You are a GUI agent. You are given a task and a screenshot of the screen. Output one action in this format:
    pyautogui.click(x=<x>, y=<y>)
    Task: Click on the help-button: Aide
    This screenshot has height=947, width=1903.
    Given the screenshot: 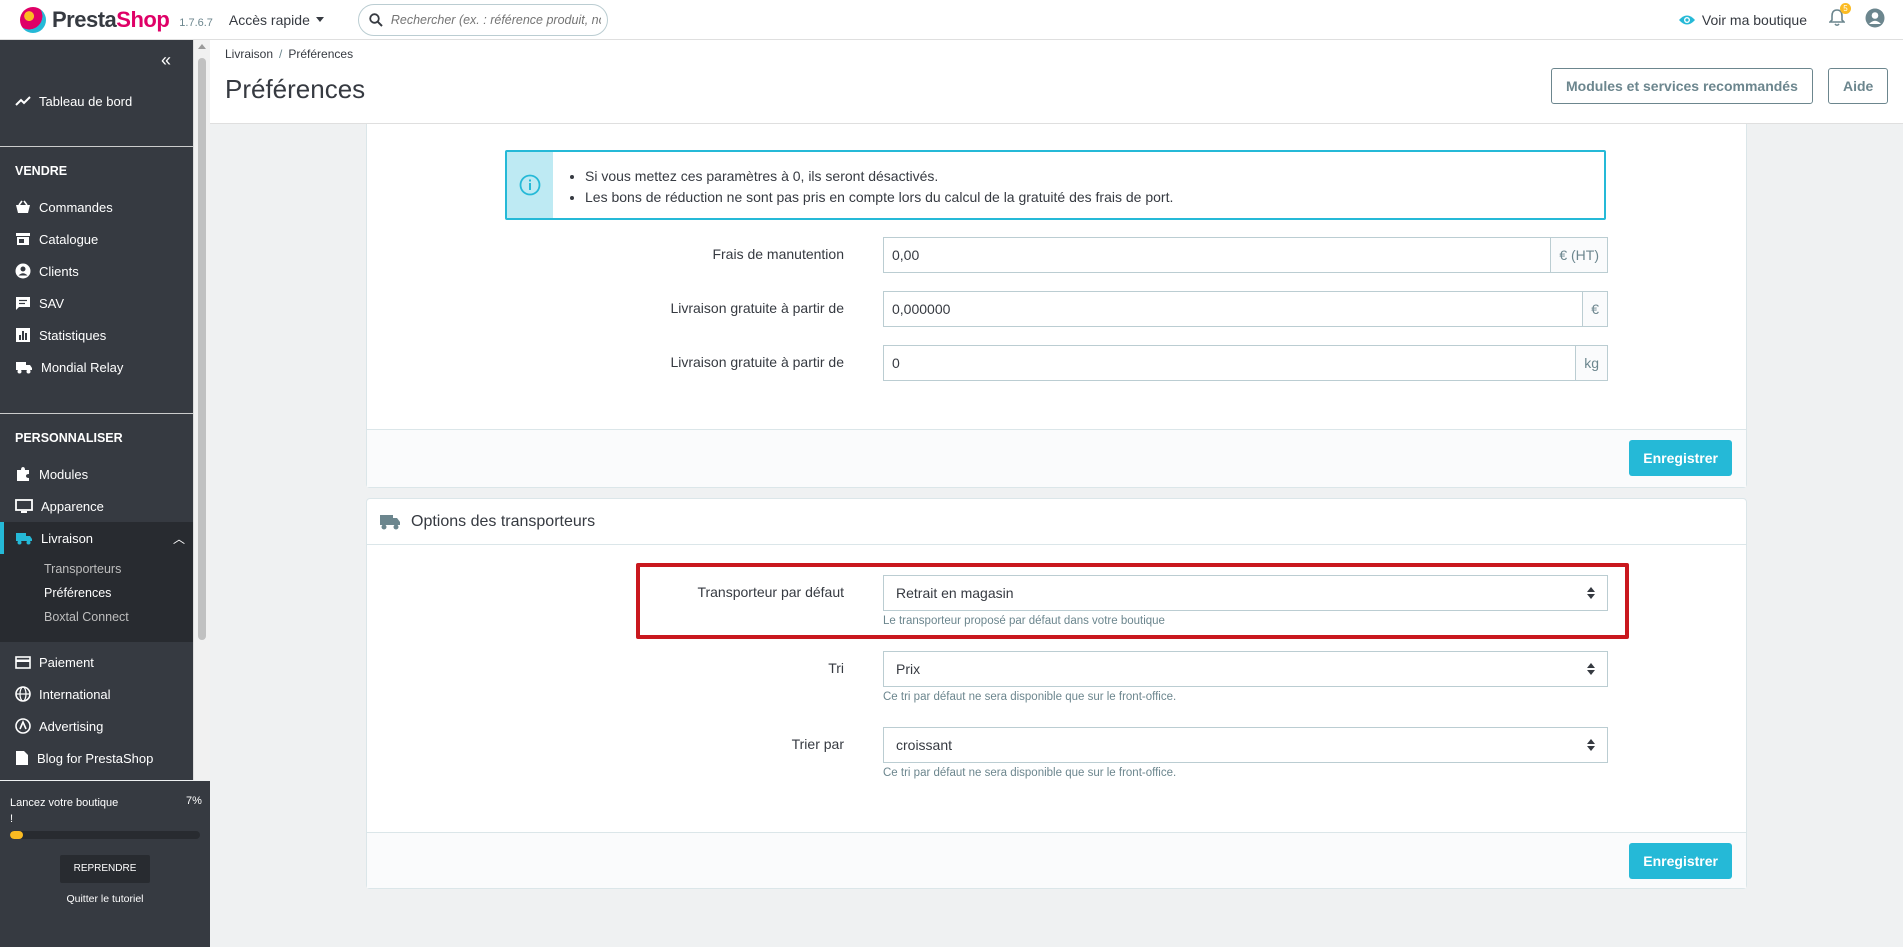 What is the action you would take?
    pyautogui.click(x=1858, y=86)
    